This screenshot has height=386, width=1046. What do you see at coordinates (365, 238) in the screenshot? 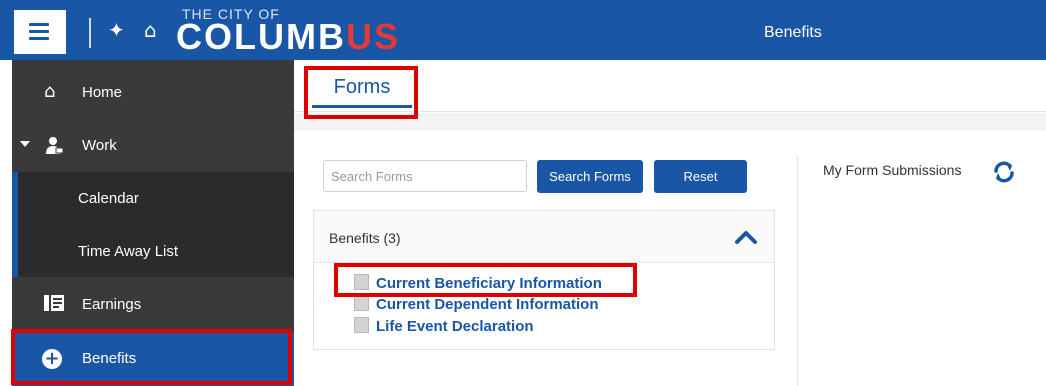
I see `panel-title: Benefits (3)` at bounding box center [365, 238].